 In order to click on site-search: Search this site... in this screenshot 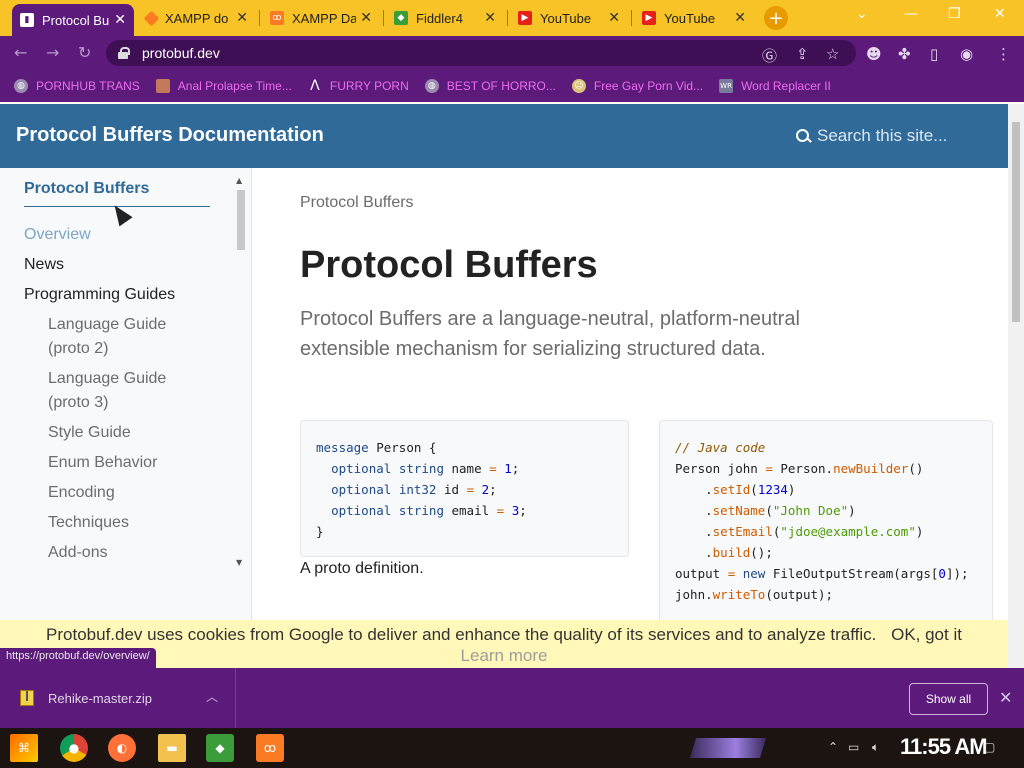, I will do `click(871, 136)`.